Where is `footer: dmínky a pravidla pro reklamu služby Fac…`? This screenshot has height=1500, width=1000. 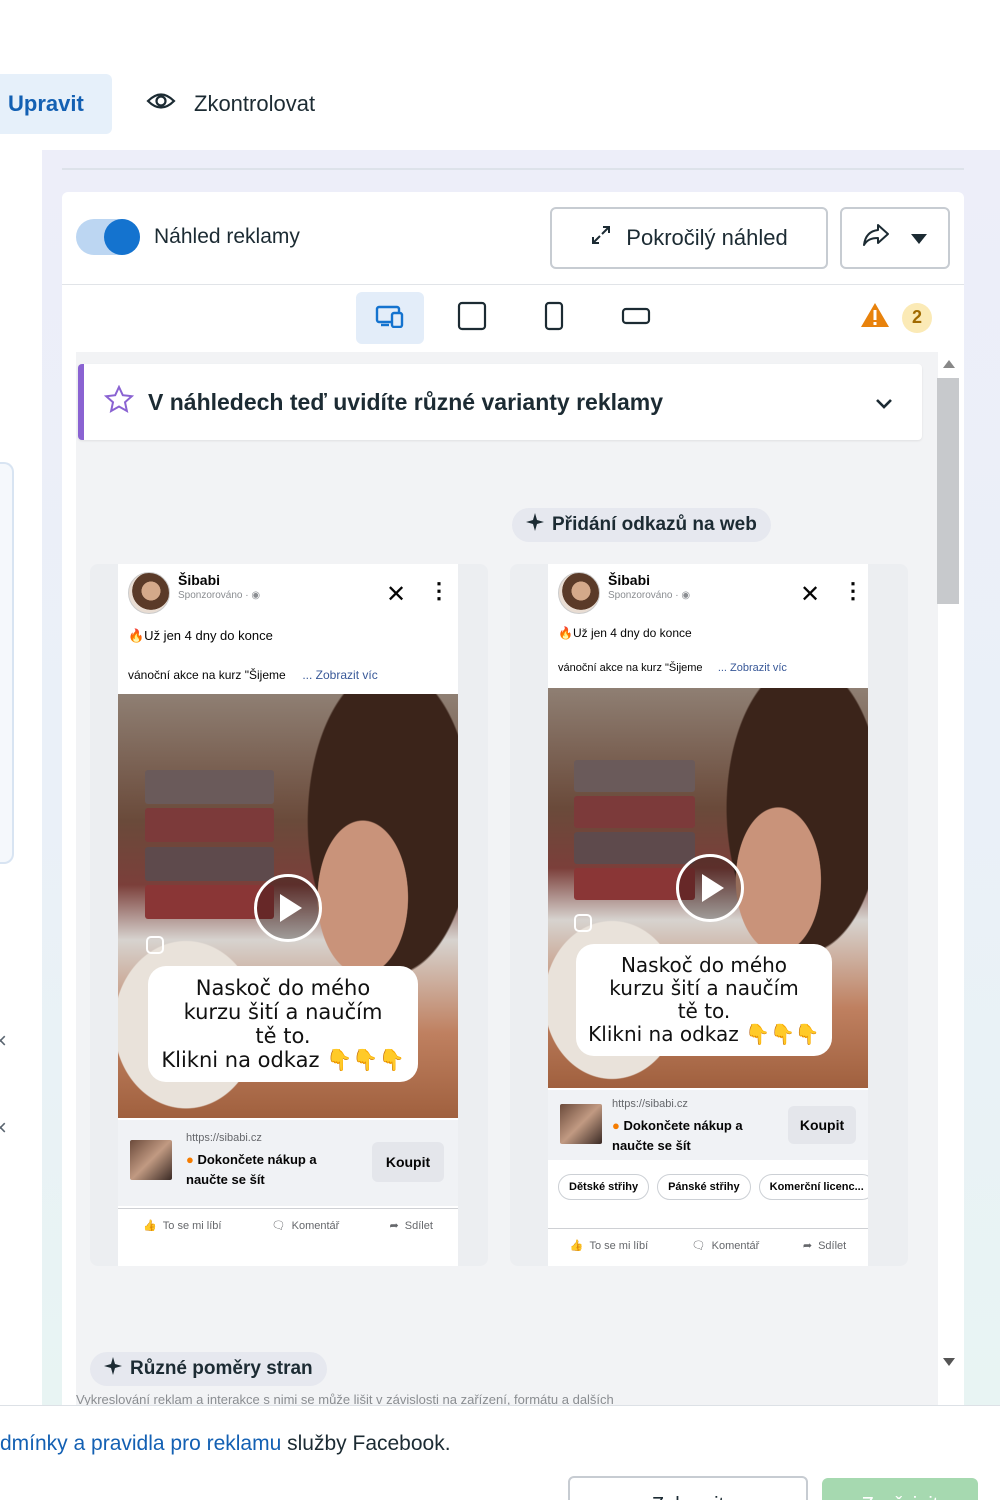
footer: dmínky a pravidla pro reklamu služby Fac… is located at coordinates (500, 1452).